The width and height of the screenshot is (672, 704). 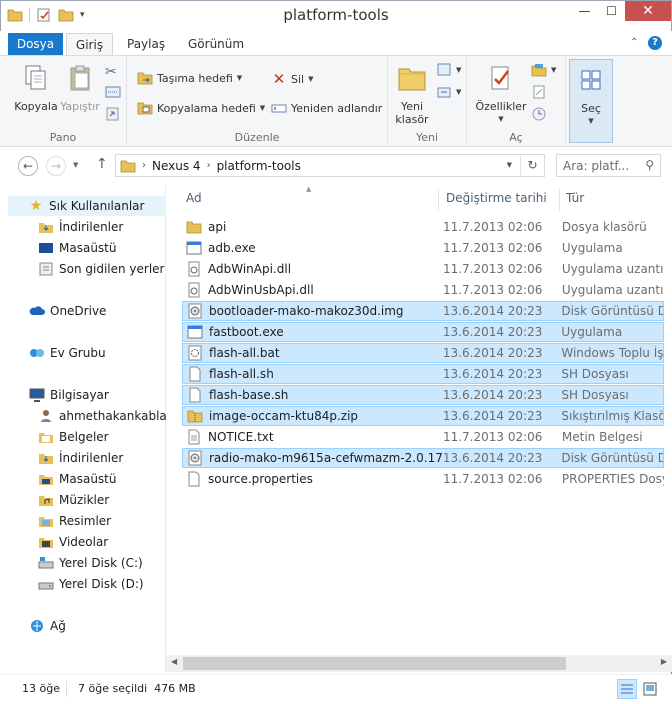 What do you see at coordinates (189, 78) in the screenshot?
I see `move-to-button: Taşıma hedefi ▼` at bounding box center [189, 78].